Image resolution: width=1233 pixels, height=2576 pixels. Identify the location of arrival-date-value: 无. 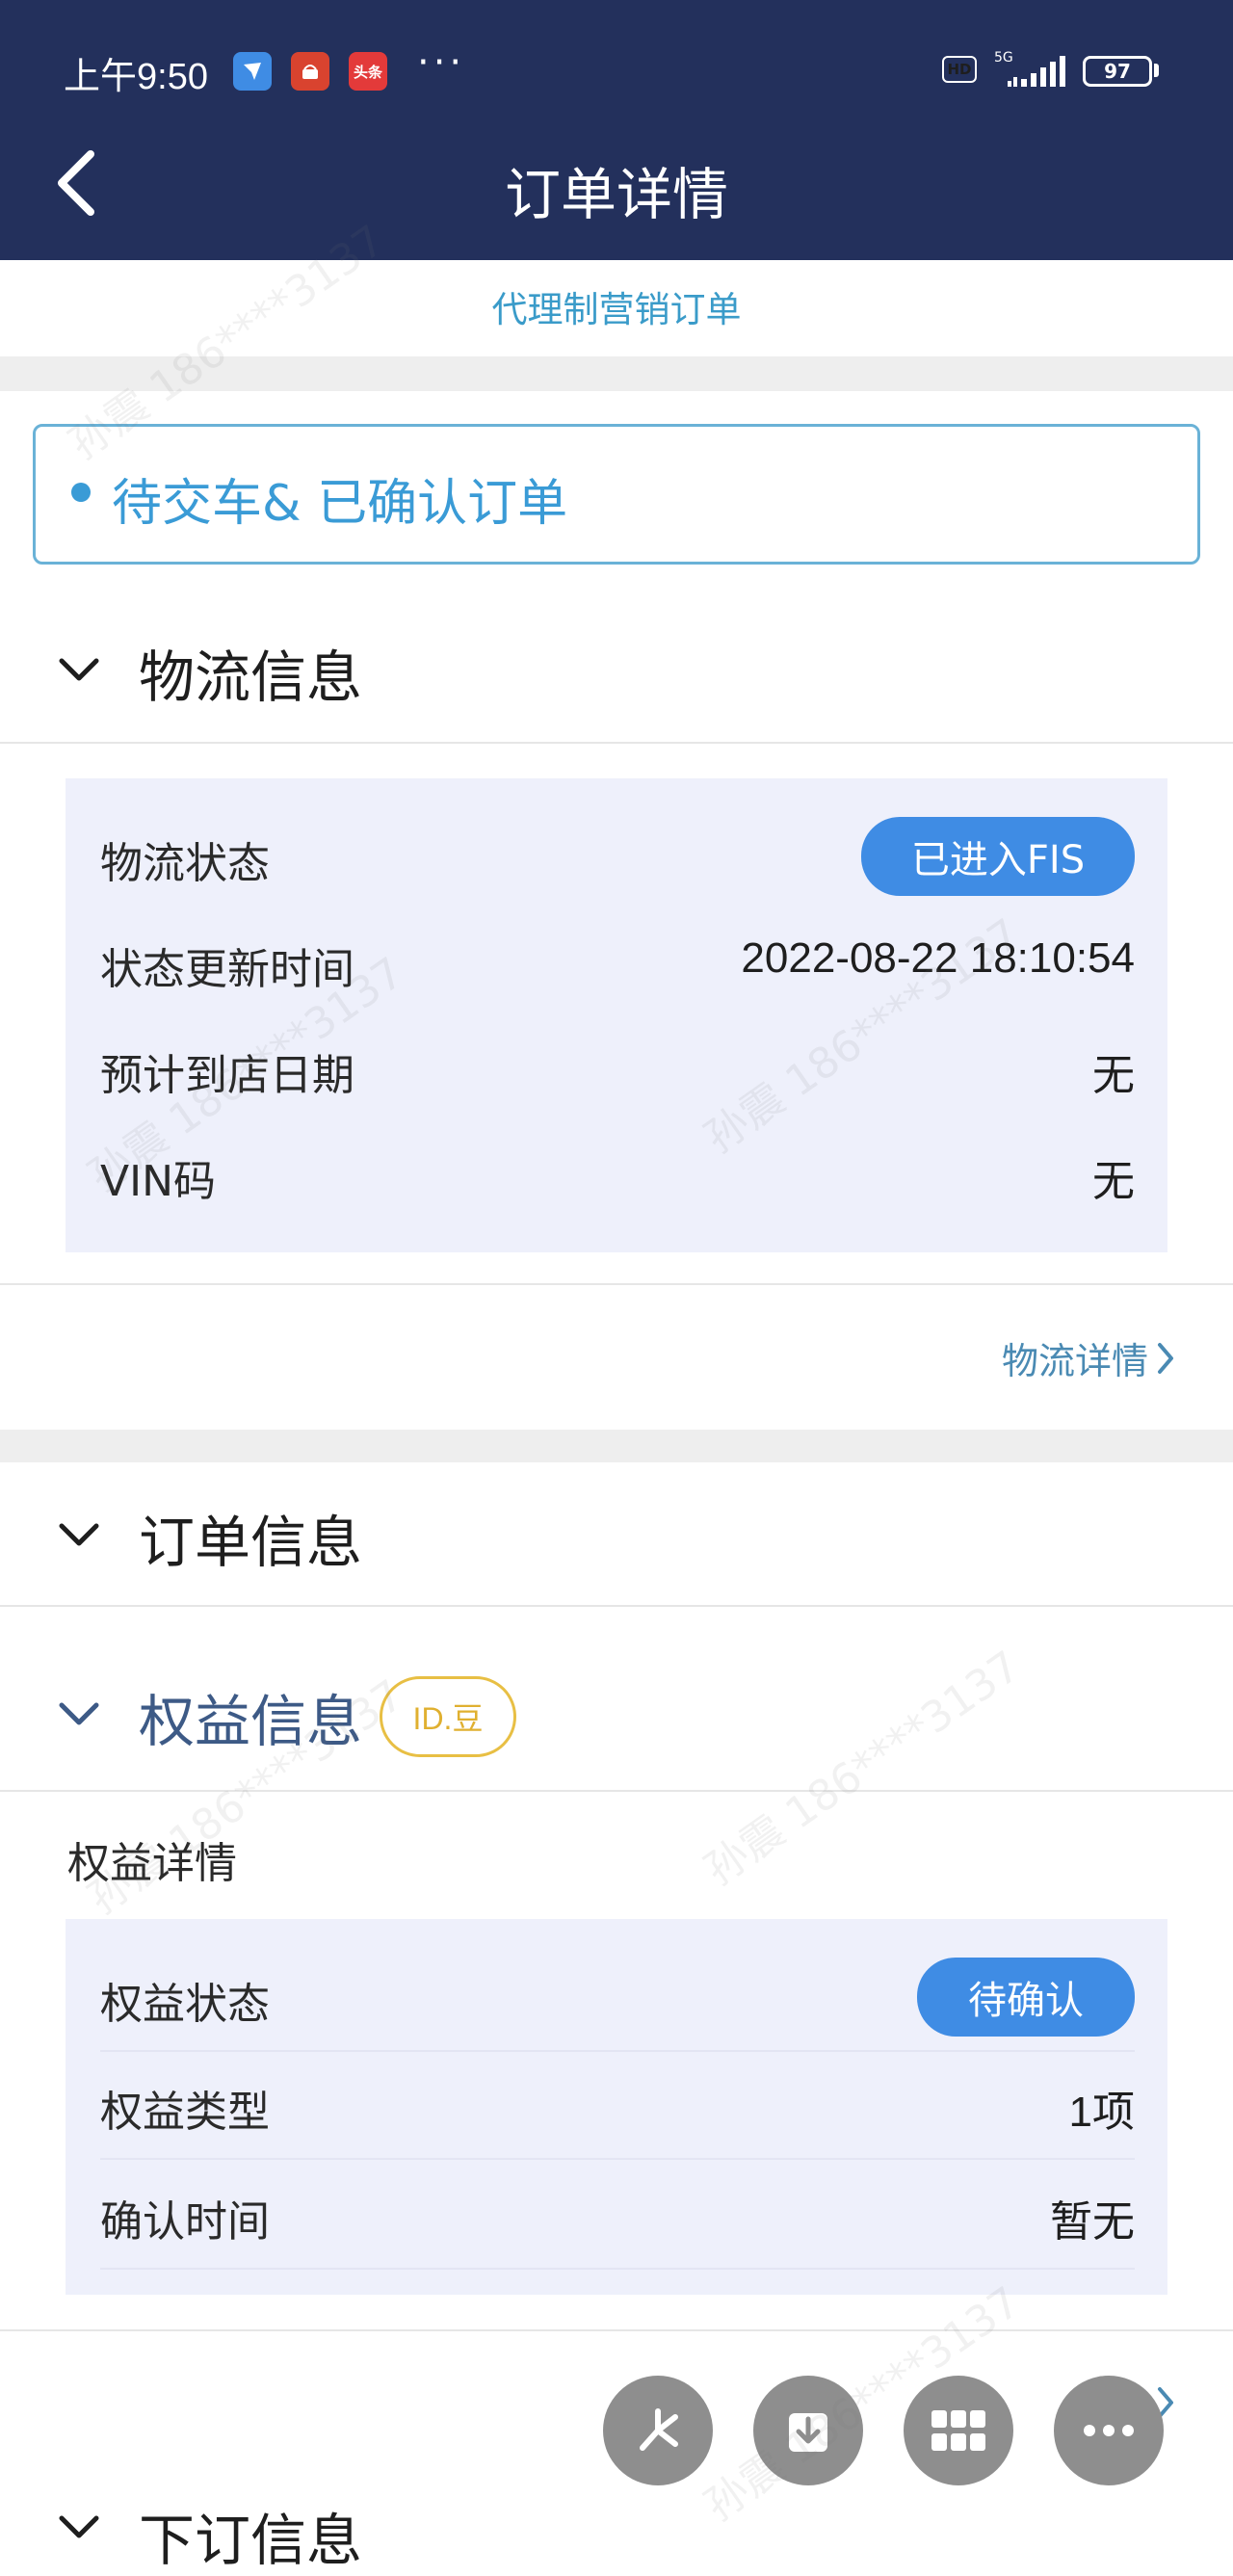
(1113, 1075).